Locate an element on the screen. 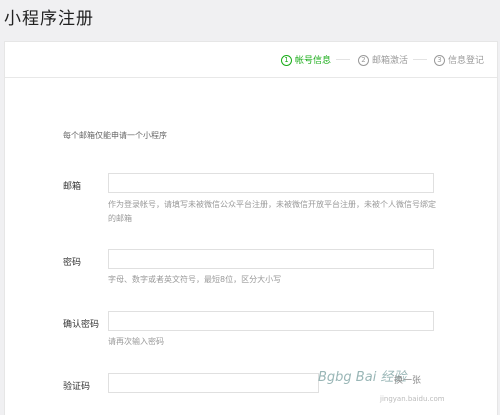 The height and width of the screenshot is (415, 500). email-label: 邮箱 is located at coordinates (72, 187).